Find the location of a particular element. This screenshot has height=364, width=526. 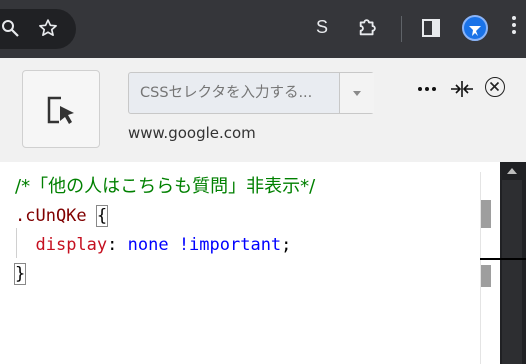

selector-input is located at coordinates (234, 93).